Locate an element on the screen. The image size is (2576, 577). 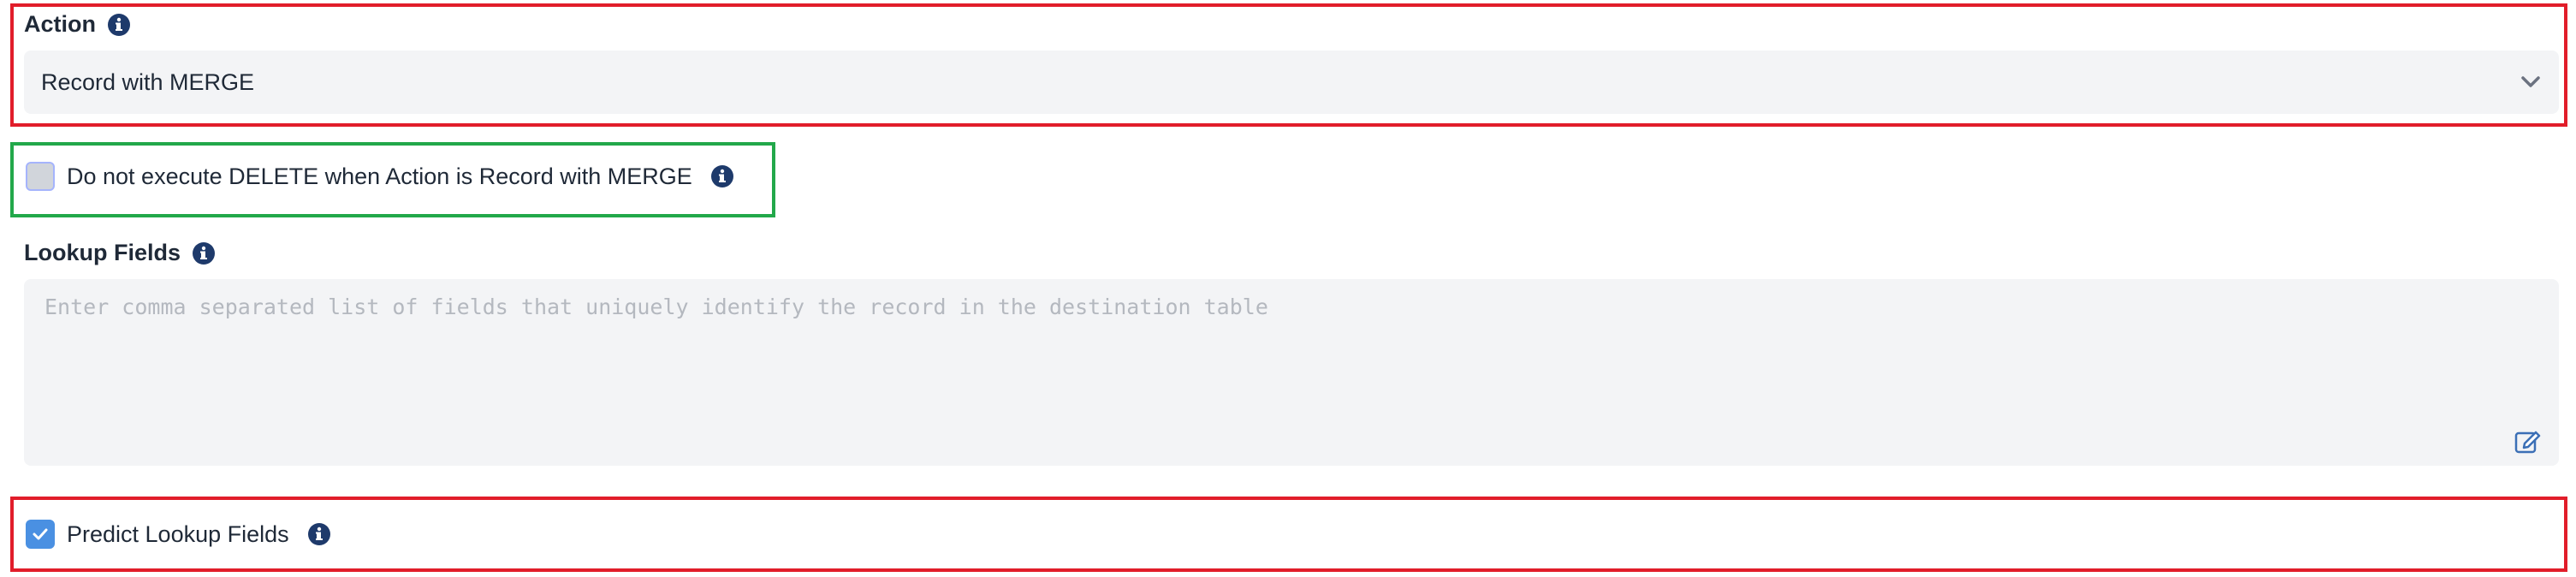
predict-row: Predict Lookup Fields is located at coordinates (178, 534).